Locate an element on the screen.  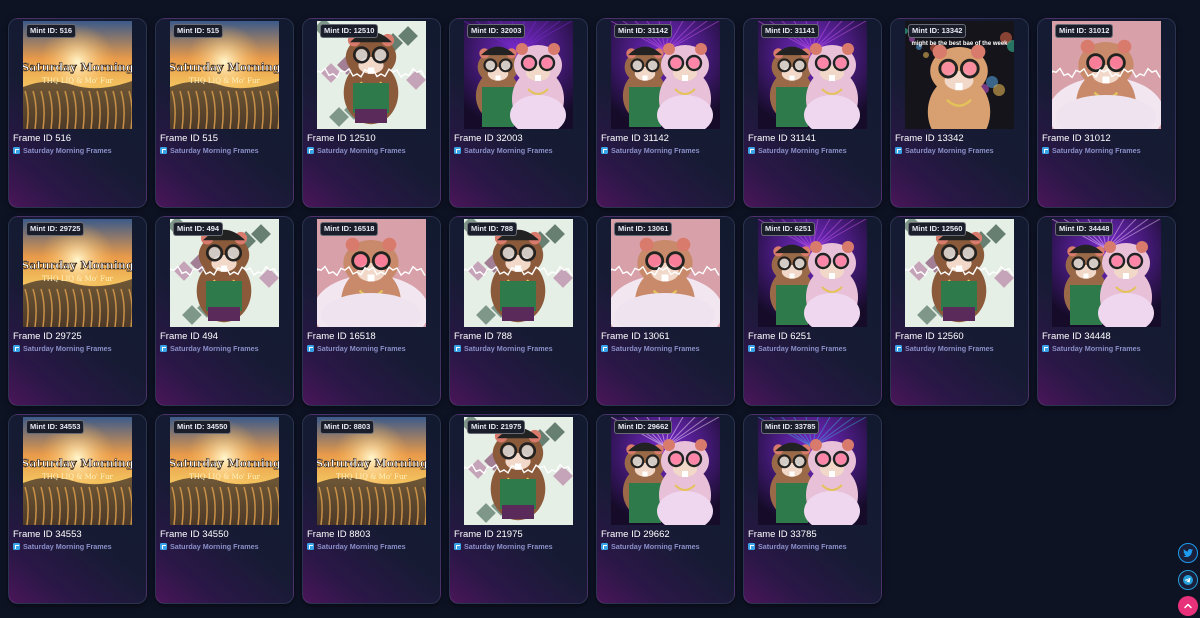
frame-thumbnail: Mint ID: 494 is located at coordinates (224, 273).